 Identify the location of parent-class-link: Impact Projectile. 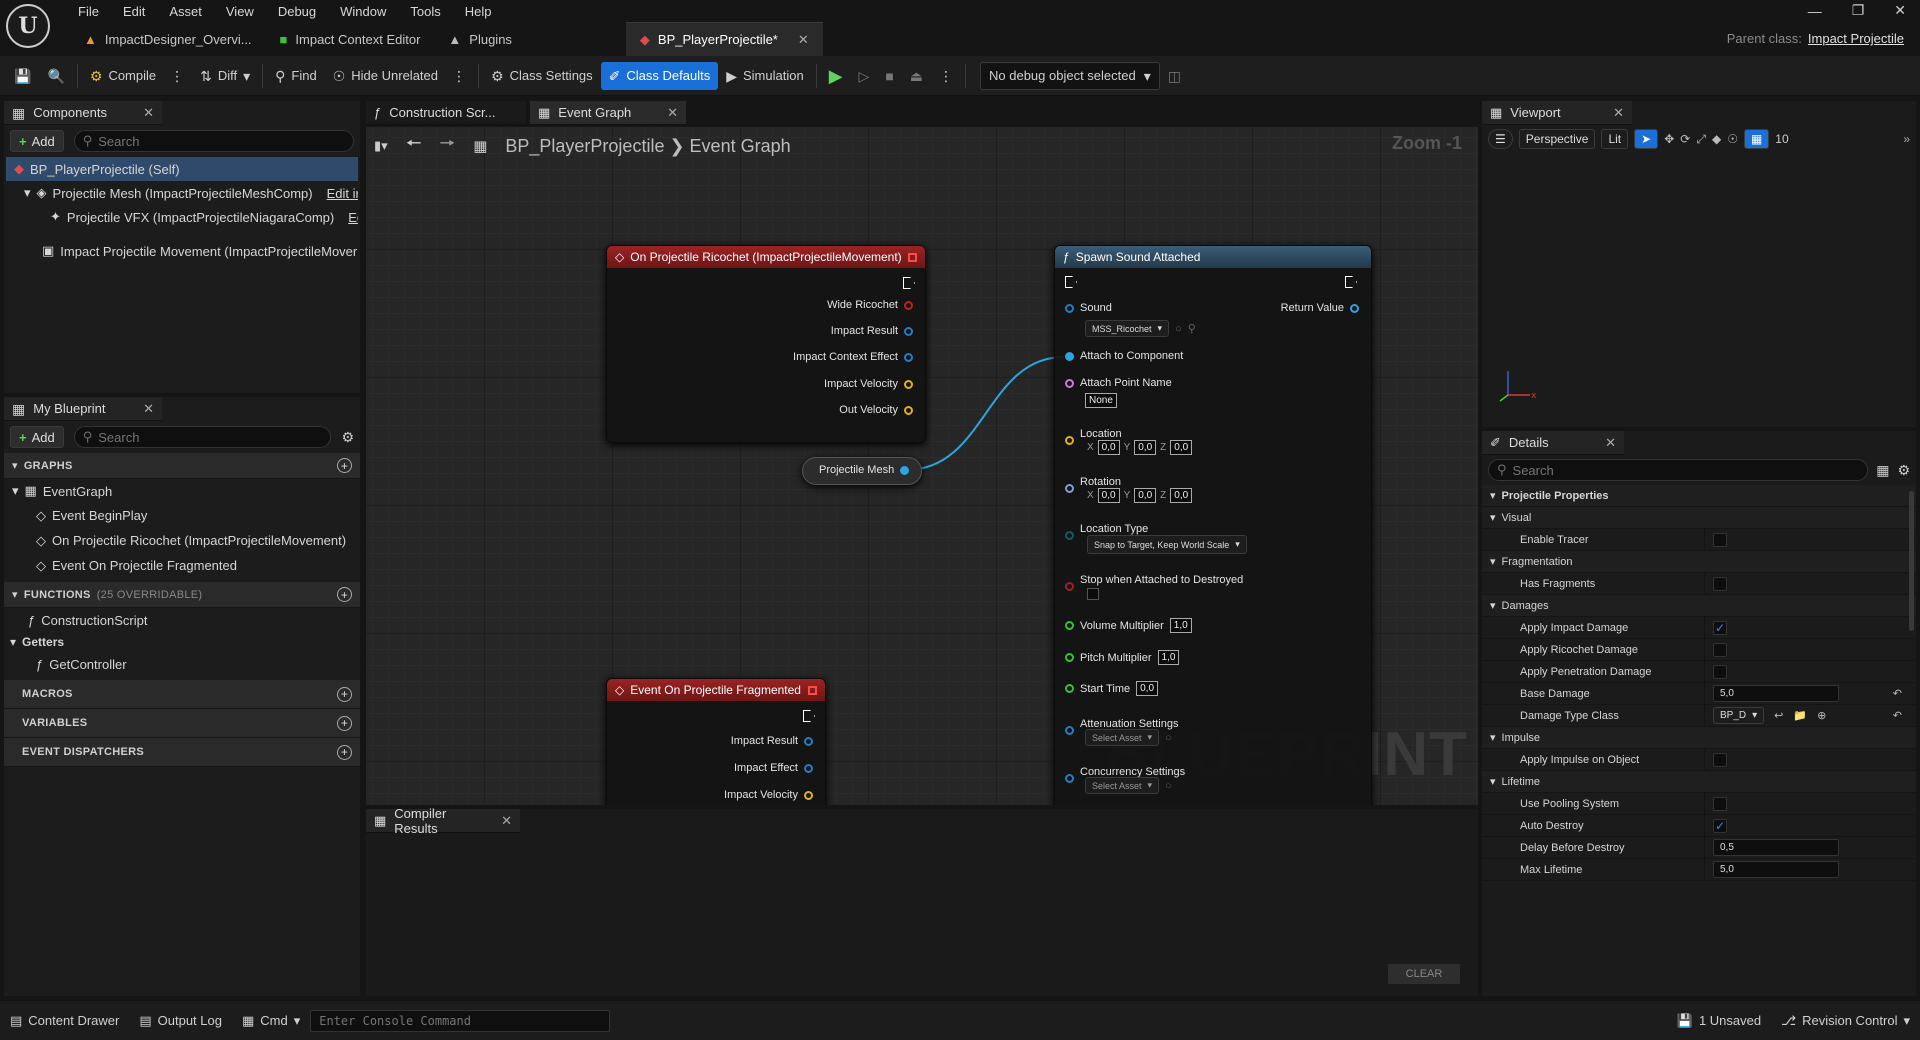
(1856, 38).